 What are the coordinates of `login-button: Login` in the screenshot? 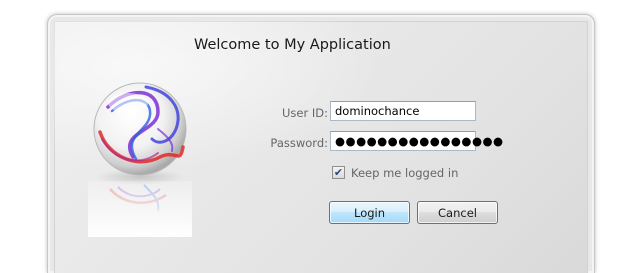 It's located at (369, 212).